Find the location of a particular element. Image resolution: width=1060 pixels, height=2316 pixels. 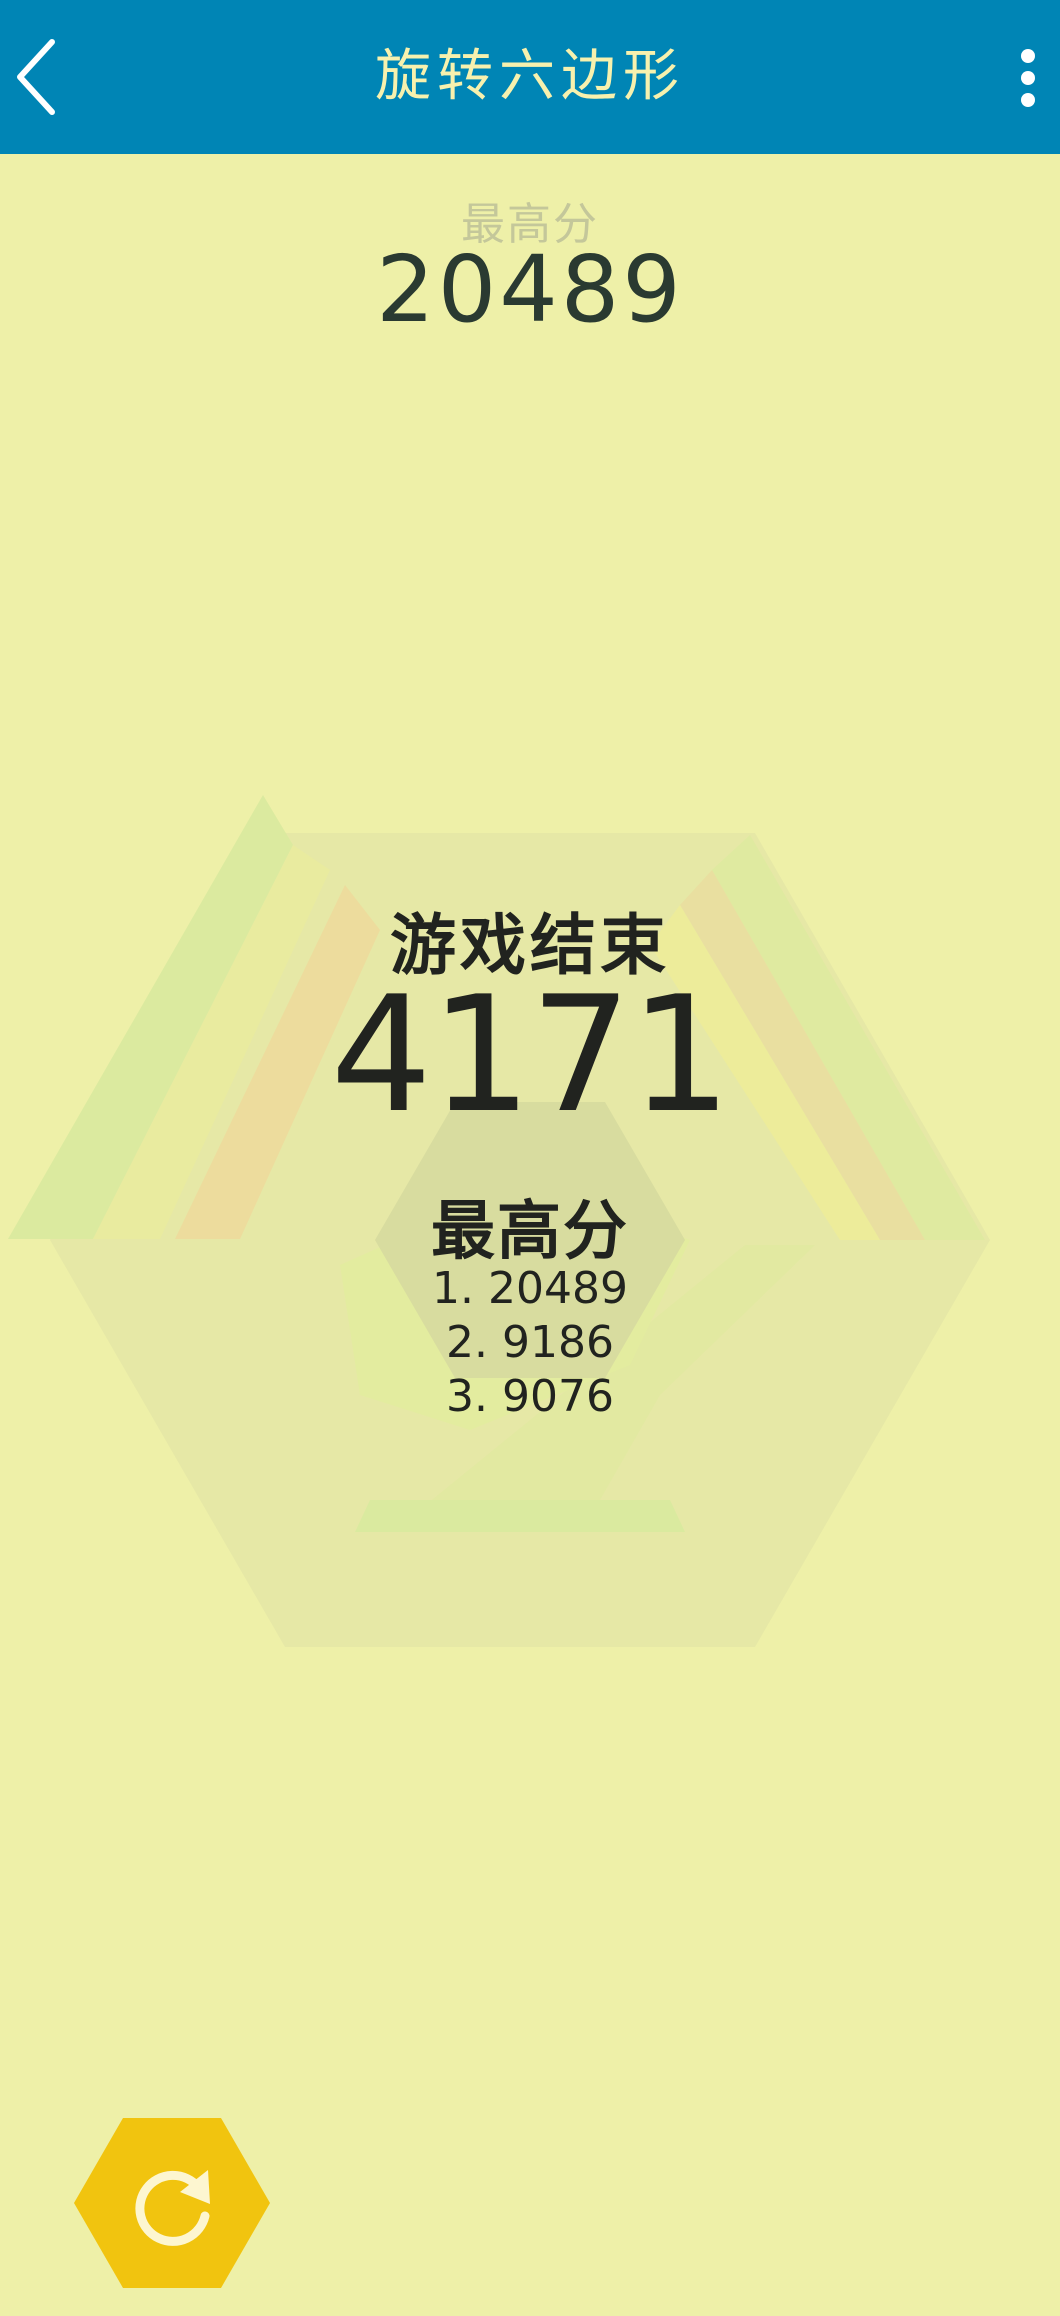

hexagon-button-shape is located at coordinates (172, 2203).